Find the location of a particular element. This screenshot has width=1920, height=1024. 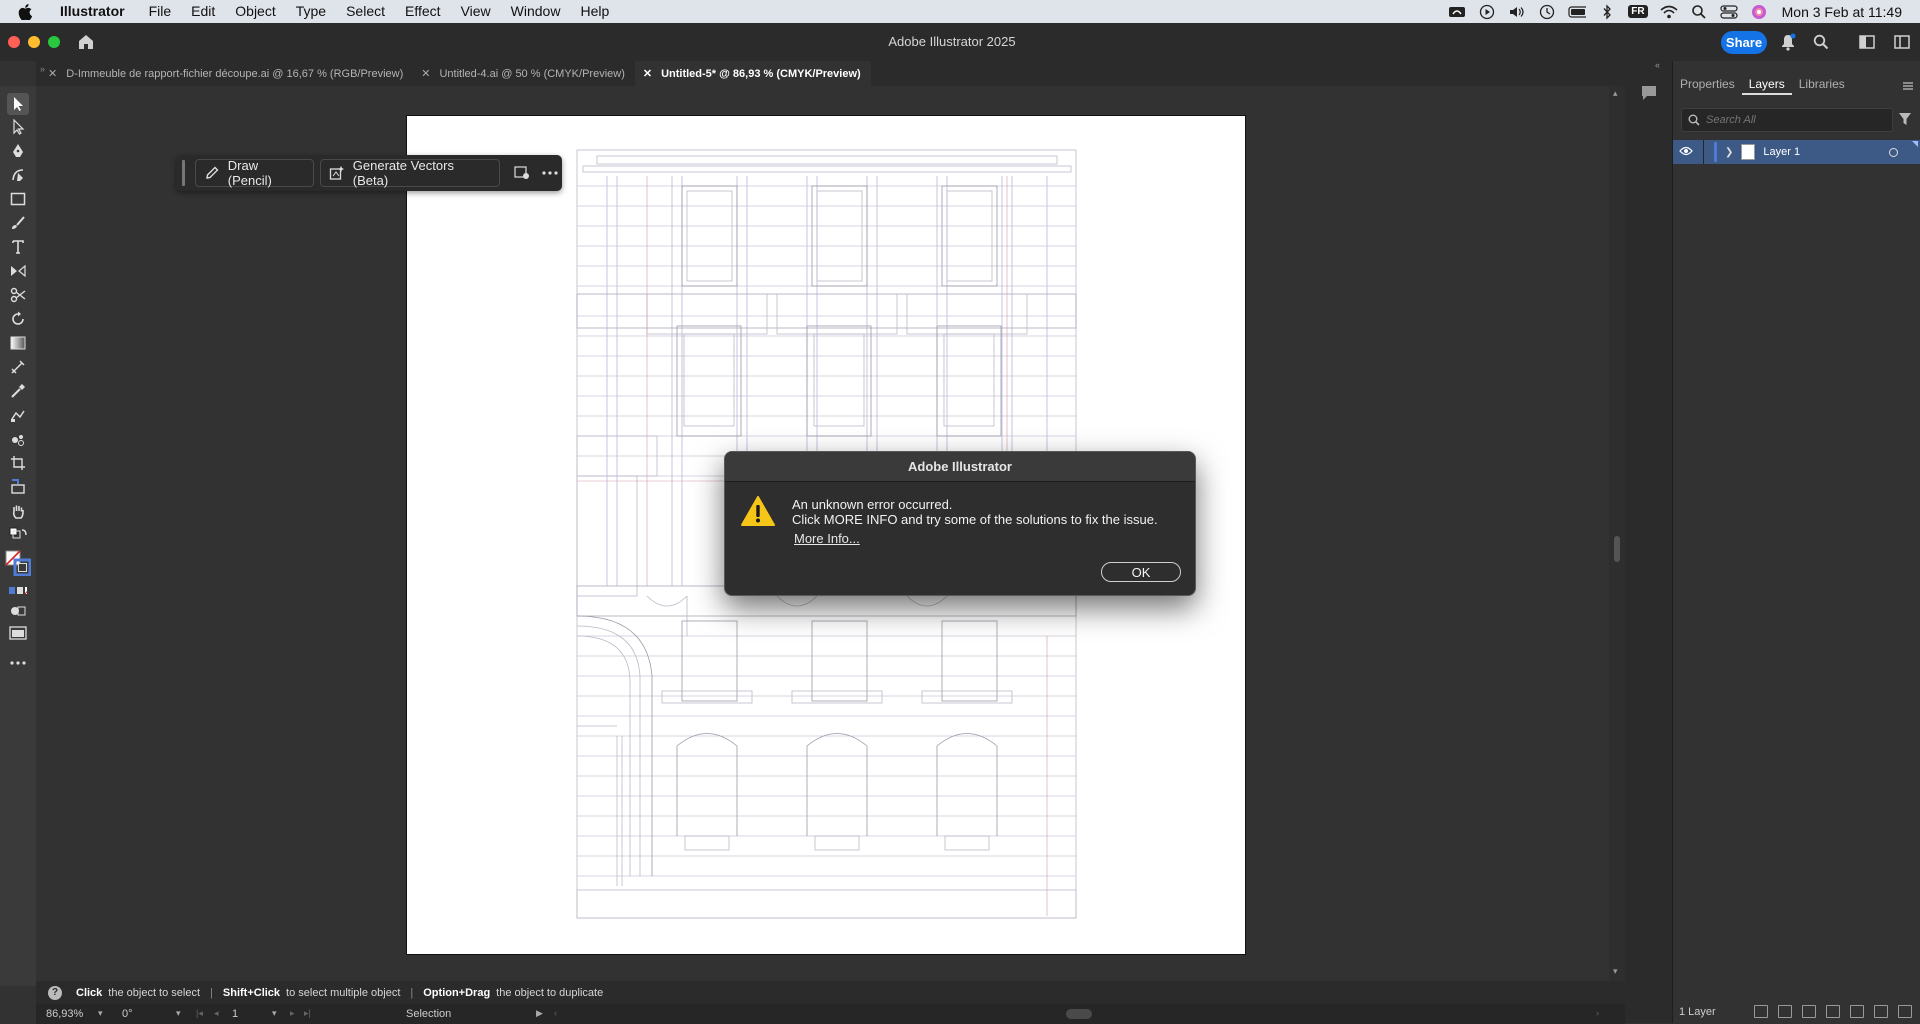

collect-in-new-layer-icon is located at coordinates (1857, 1011).